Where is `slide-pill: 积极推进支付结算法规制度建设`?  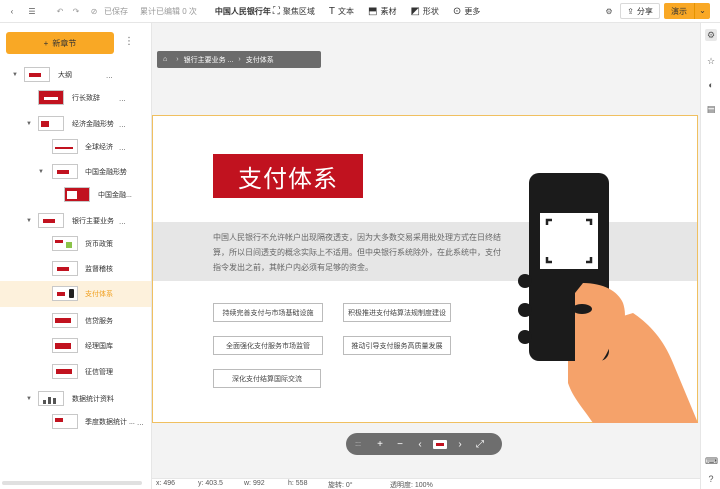 slide-pill: 积极推进支付结算法规制度建设 is located at coordinates (397, 312).